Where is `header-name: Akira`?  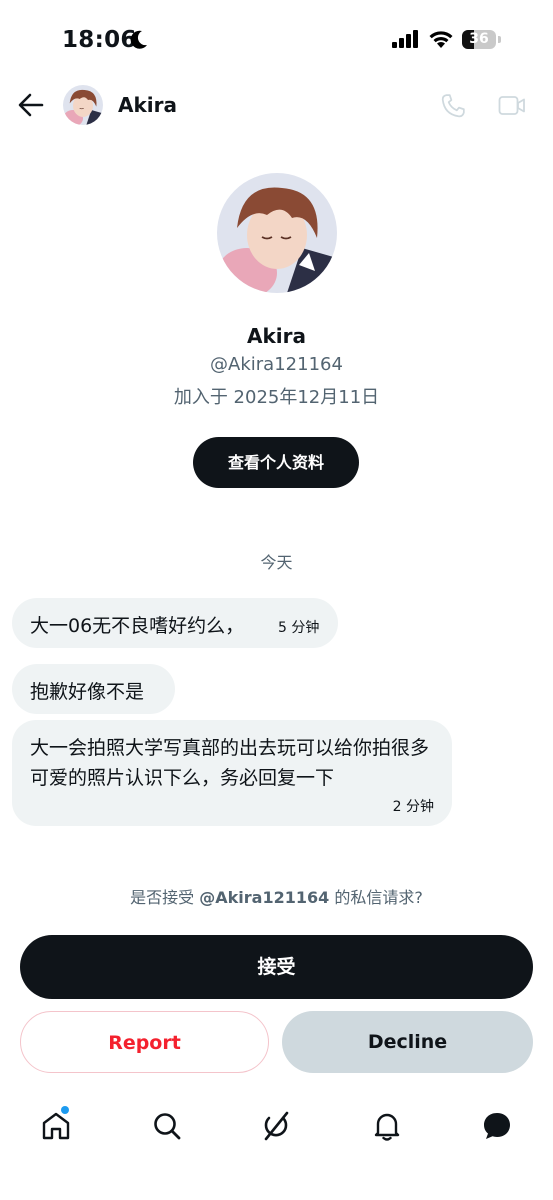 header-name: Akira is located at coordinates (147, 105).